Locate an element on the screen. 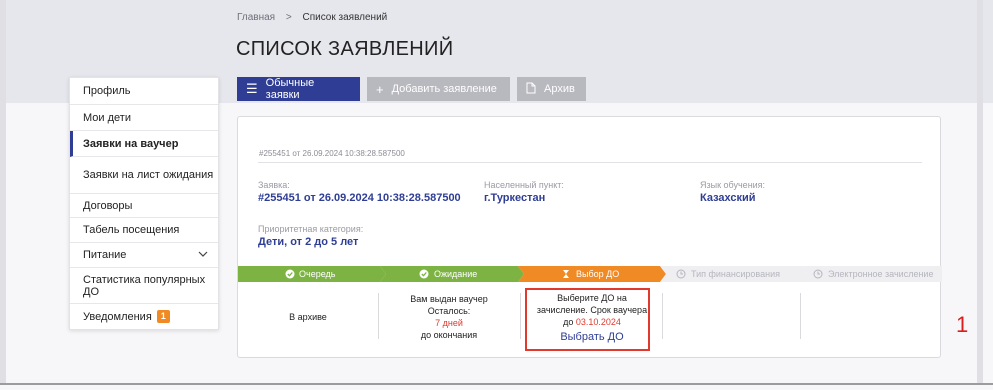  sidebar-item-waiting-list: Заявки на лист ожидания is located at coordinates (144, 175).